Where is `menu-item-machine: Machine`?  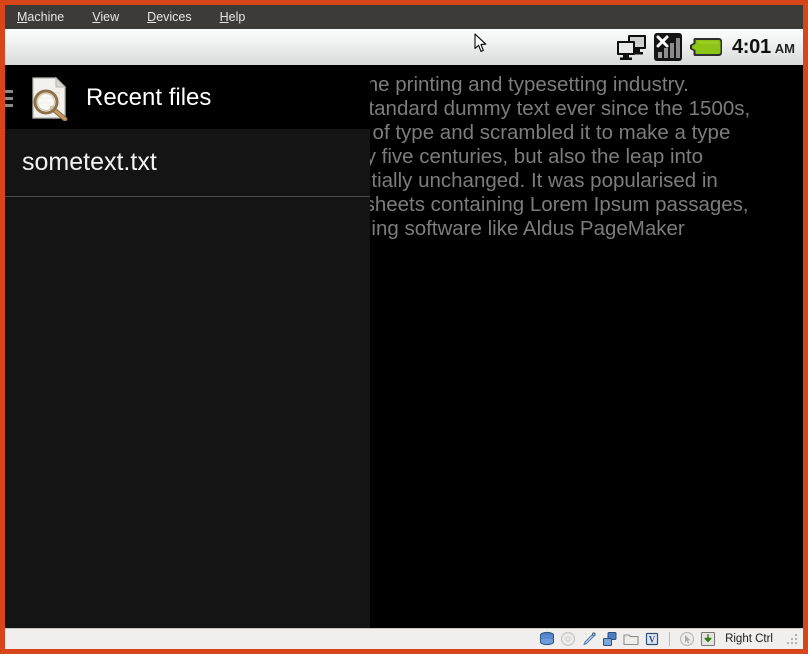 menu-item-machine: Machine is located at coordinates (40, 17).